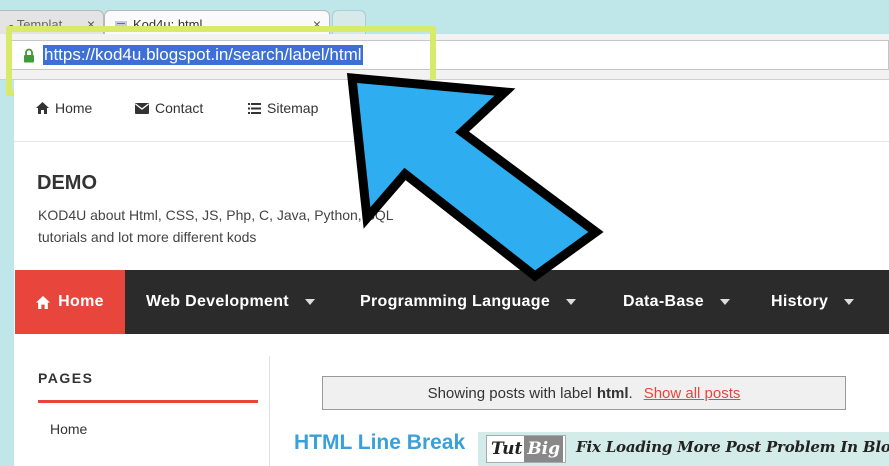 Image resolution: width=889 pixels, height=466 pixels. Describe the element at coordinates (74, 108) in the screenshot. I see `topnav-label: Home` at that location.